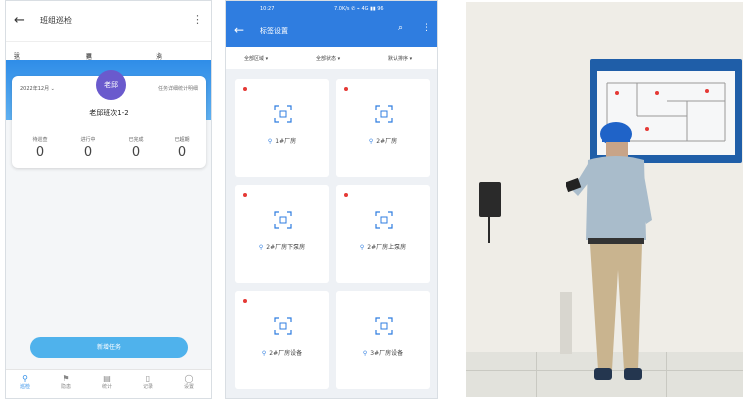  I want to click on tag-card: ⚲ 1#厂房, so click(282, 128).